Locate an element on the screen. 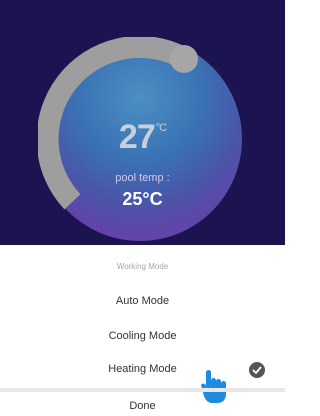 The image size is (320, 416). set-temperature-value: 27 is located at coordinates (137, 137).